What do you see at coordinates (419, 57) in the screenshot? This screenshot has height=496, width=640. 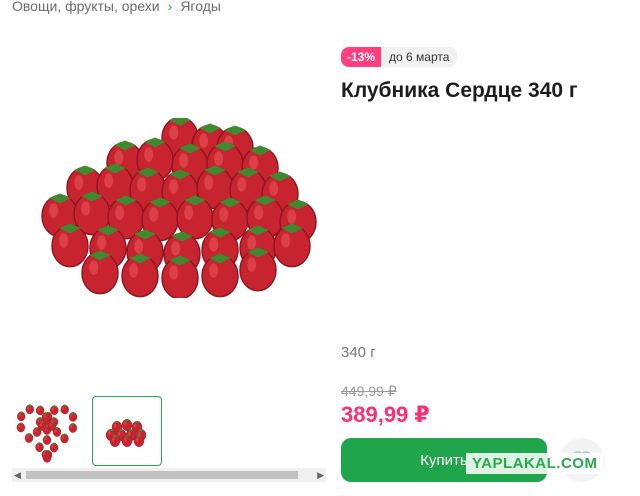 I see `discount-until: до 6 марта` at bounding box center [419, 57].